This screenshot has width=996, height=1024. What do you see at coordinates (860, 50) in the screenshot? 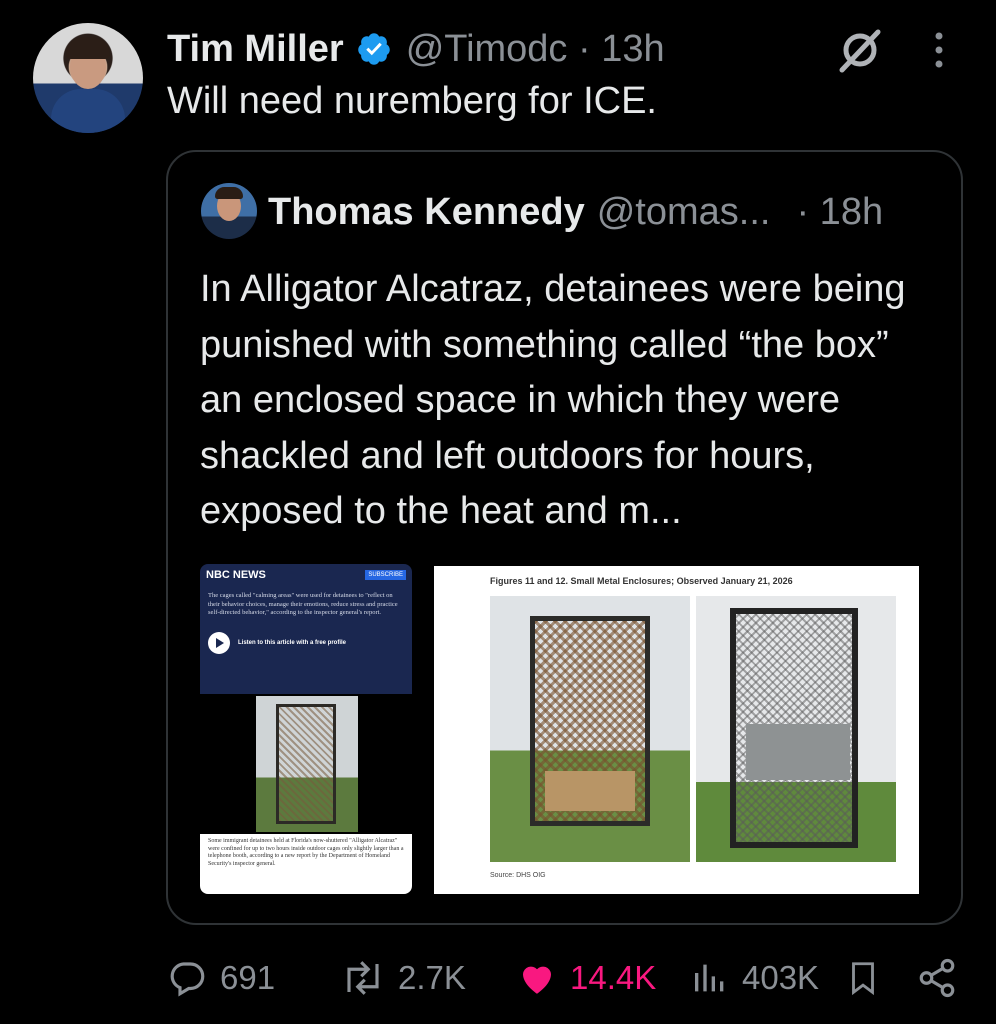
I see `grok-icon` at bounding box center [860, 50].